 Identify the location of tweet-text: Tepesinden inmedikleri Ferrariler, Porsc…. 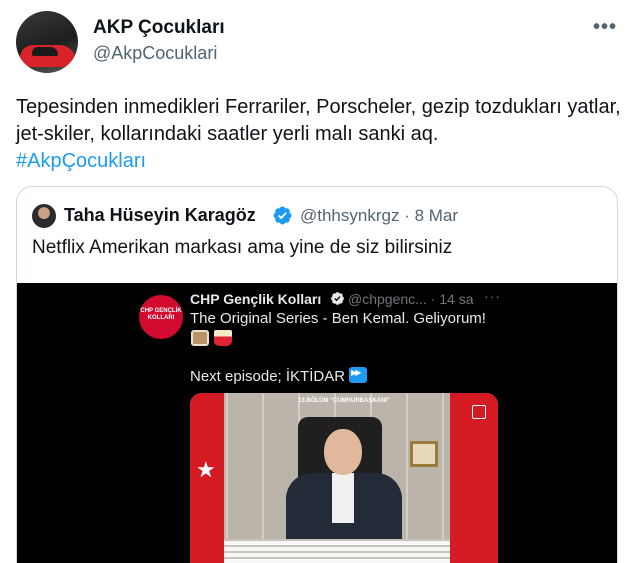
(318, 134).